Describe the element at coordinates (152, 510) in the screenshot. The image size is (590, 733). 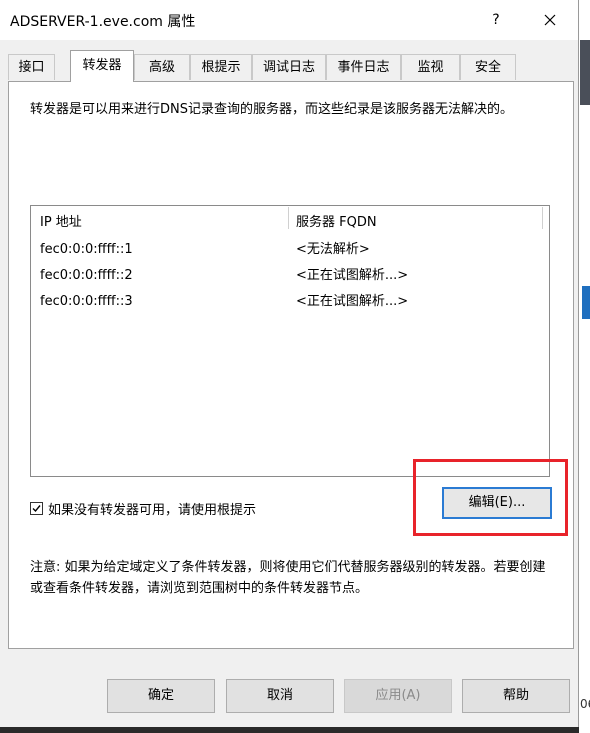
I see `use-root-hints-label: 如果没有转发器可用，请使用根提示` at that location.